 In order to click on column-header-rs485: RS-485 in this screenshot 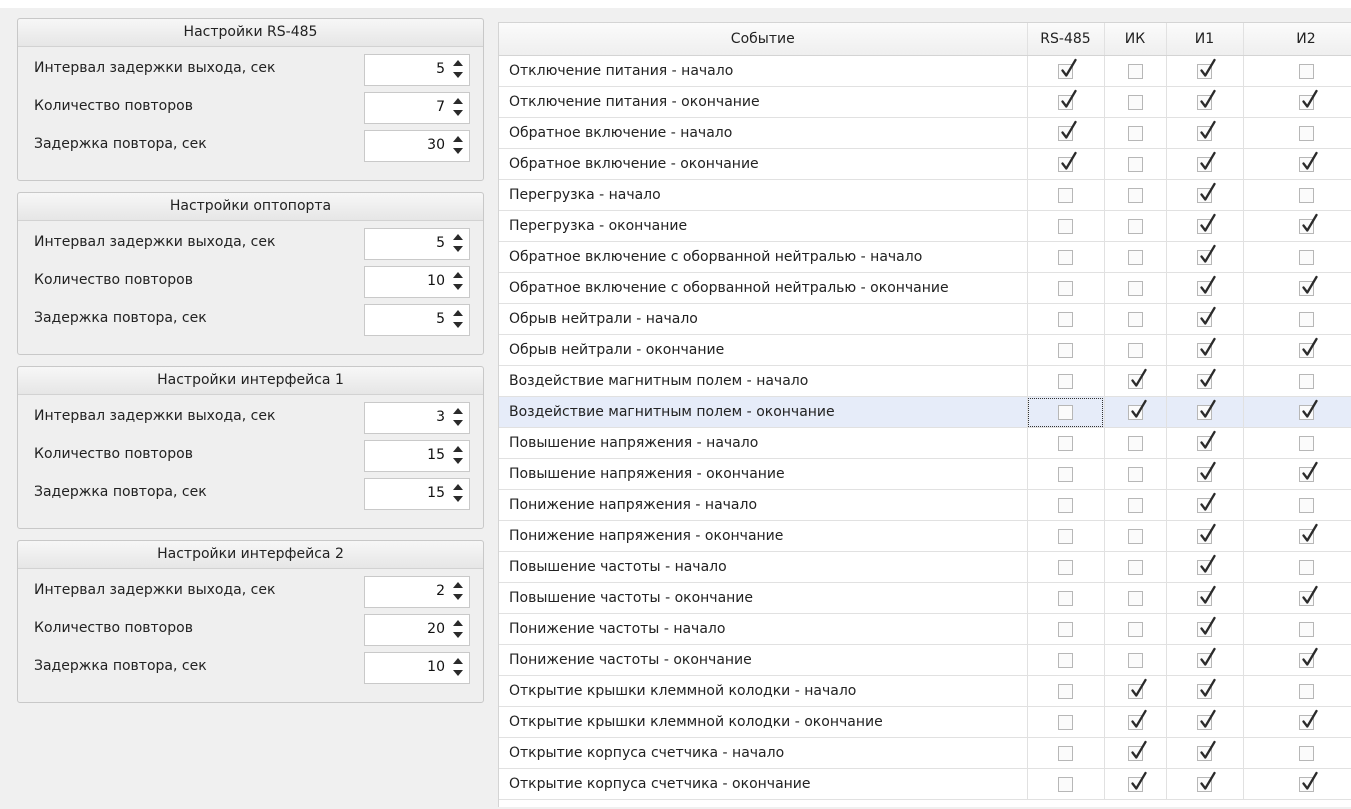, I will do `click(1066, 39)`.